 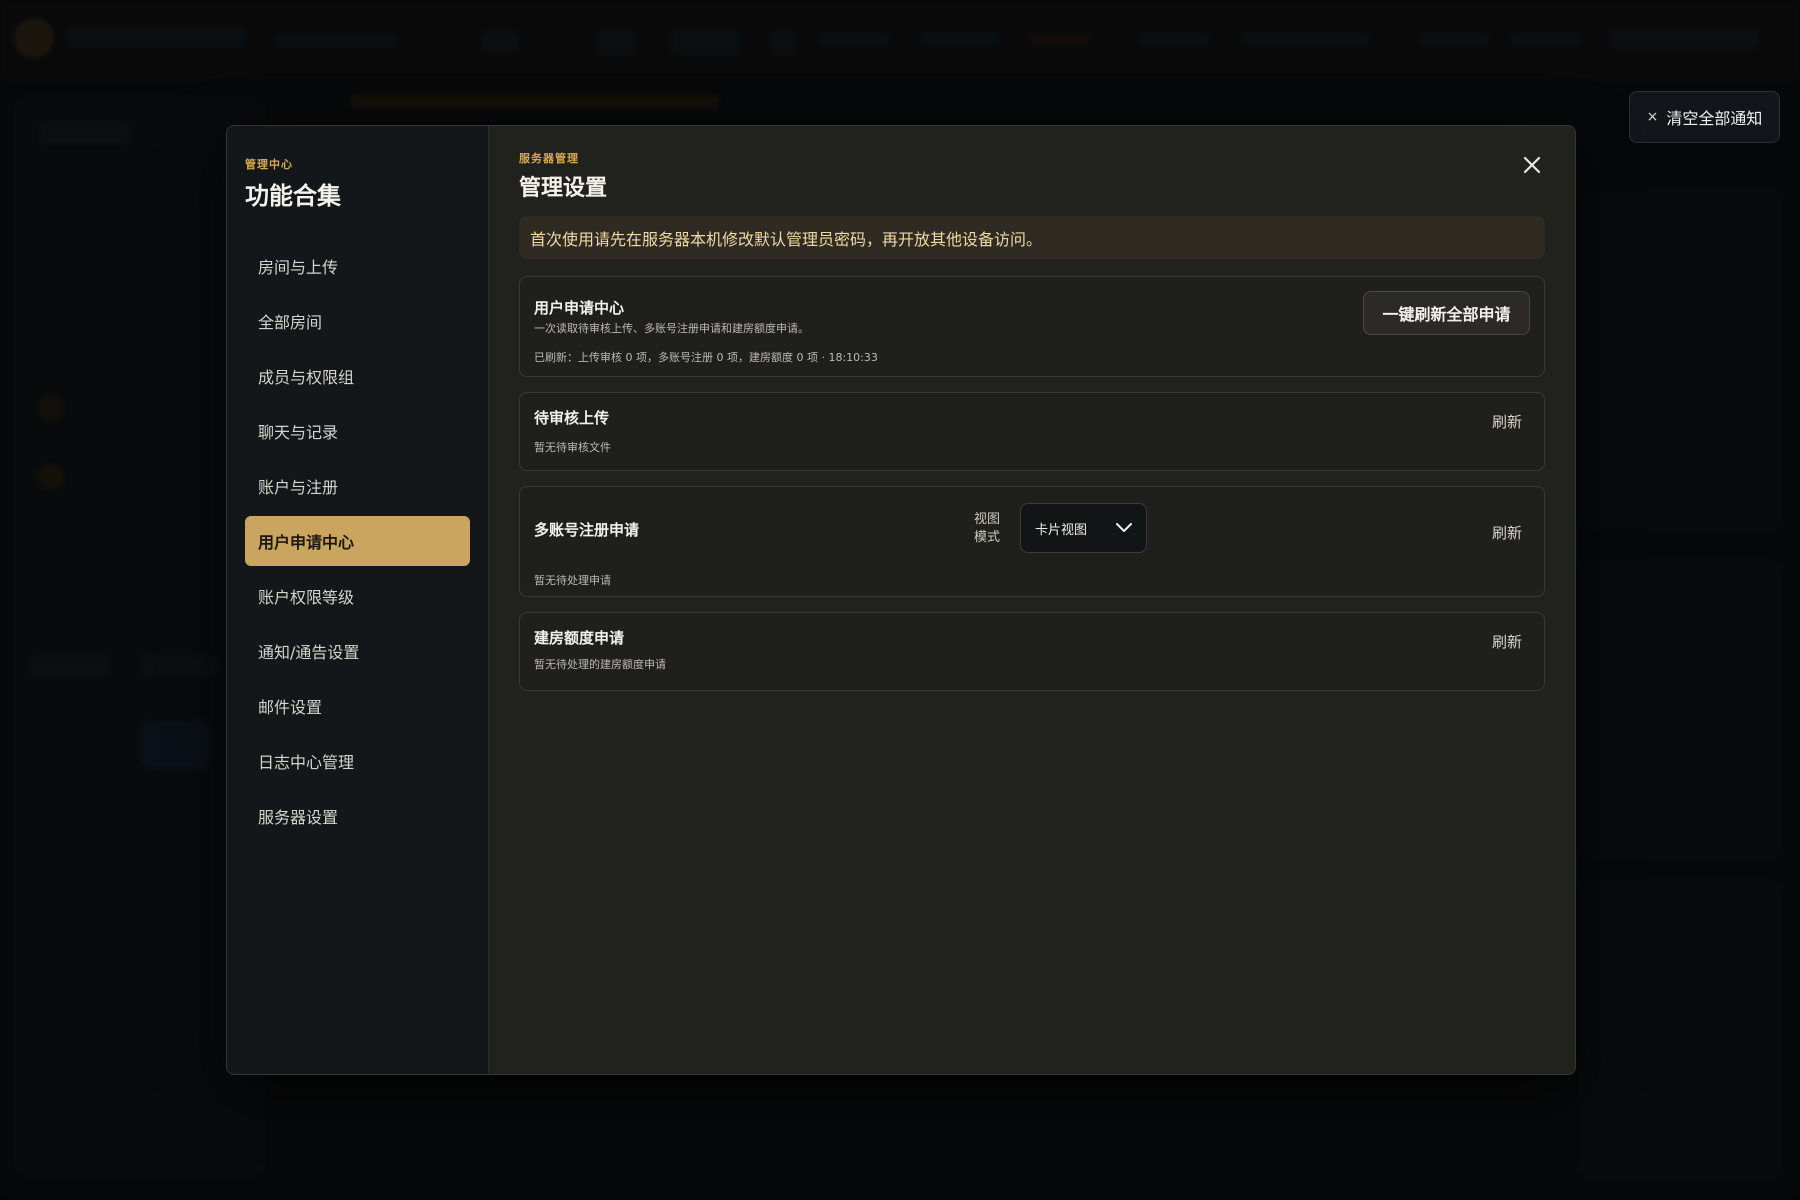 I want to click on clear-all-notifications-label: 清空全部通知, so click(x=1714, y=118).